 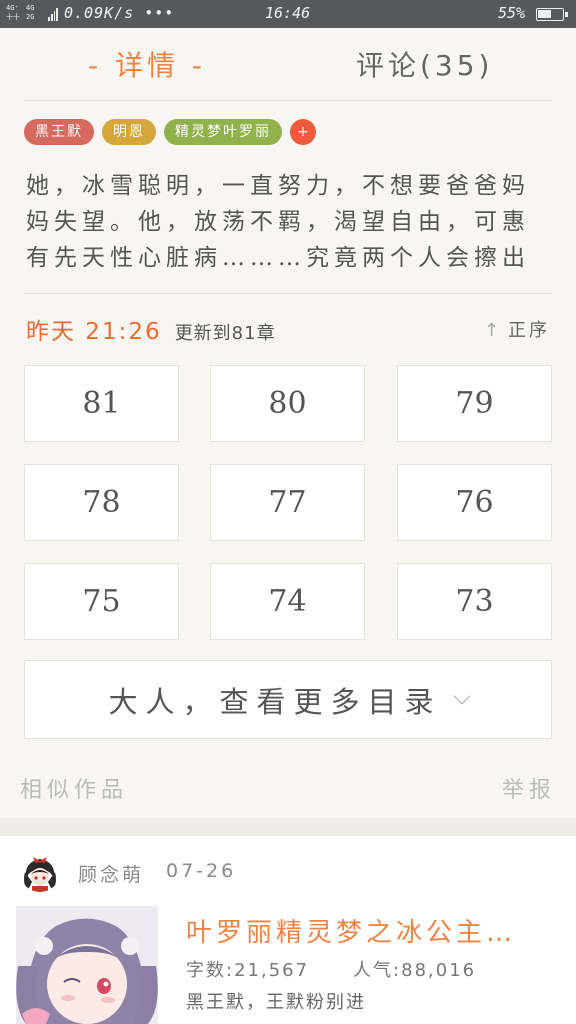 What do you see at coordinates (40, 872) in the screenshot?
I see `author-avatar` at bounding box center [40, 872].